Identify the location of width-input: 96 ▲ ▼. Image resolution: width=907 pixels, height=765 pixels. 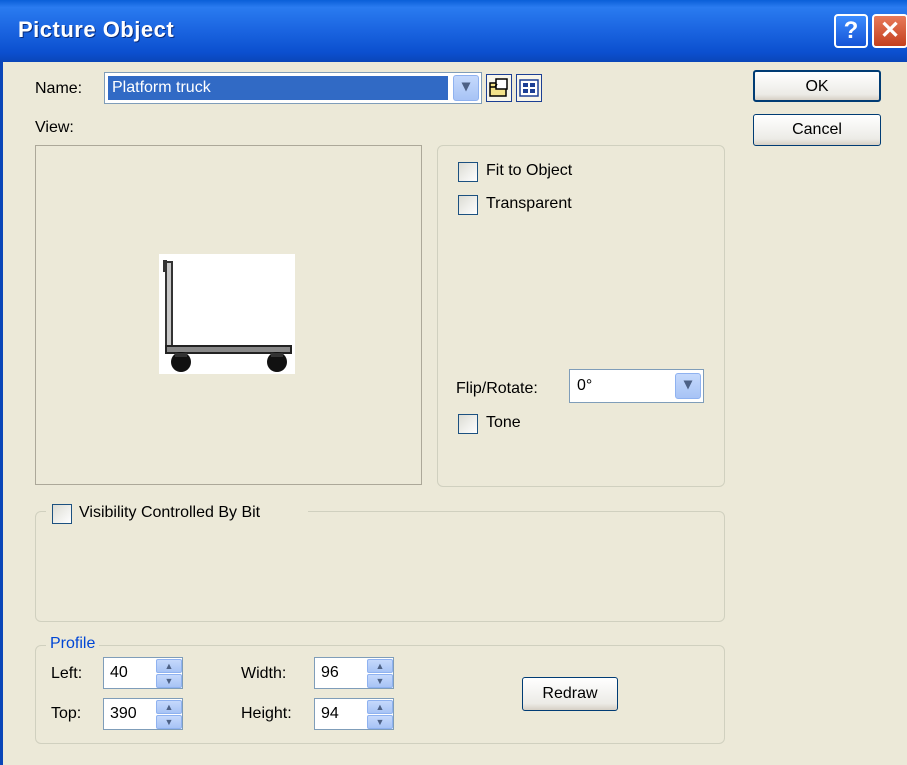
(354, 673).